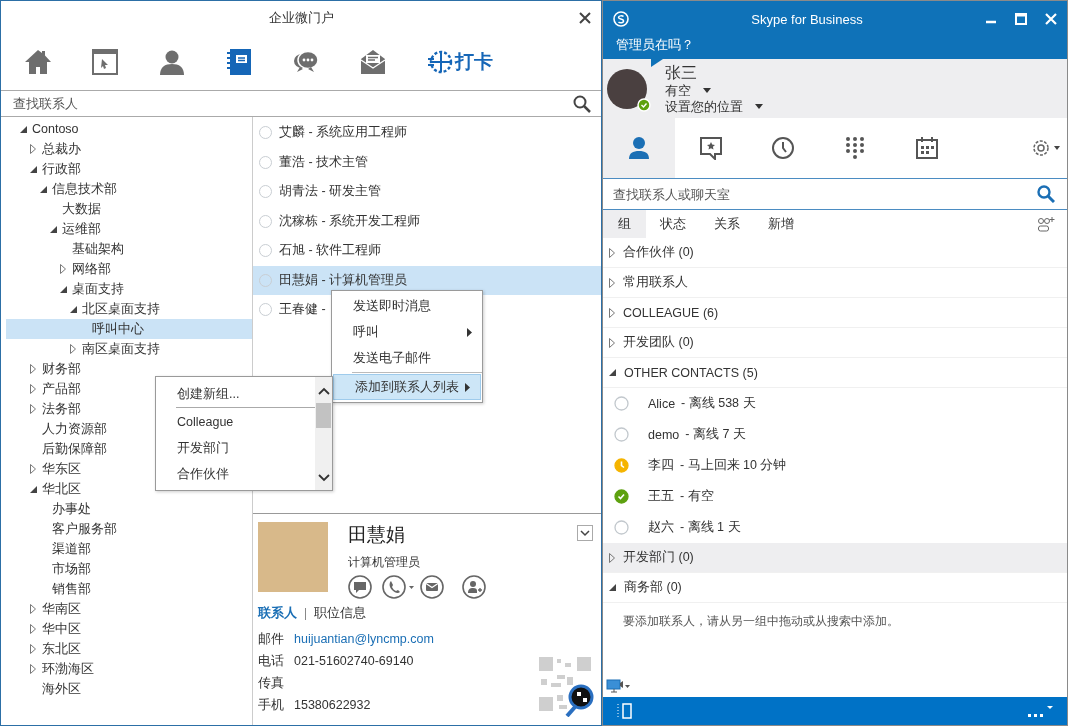  Describe the element at coordinates (1021, 19) in the screenshot. I see `maximize-icon` at that location.